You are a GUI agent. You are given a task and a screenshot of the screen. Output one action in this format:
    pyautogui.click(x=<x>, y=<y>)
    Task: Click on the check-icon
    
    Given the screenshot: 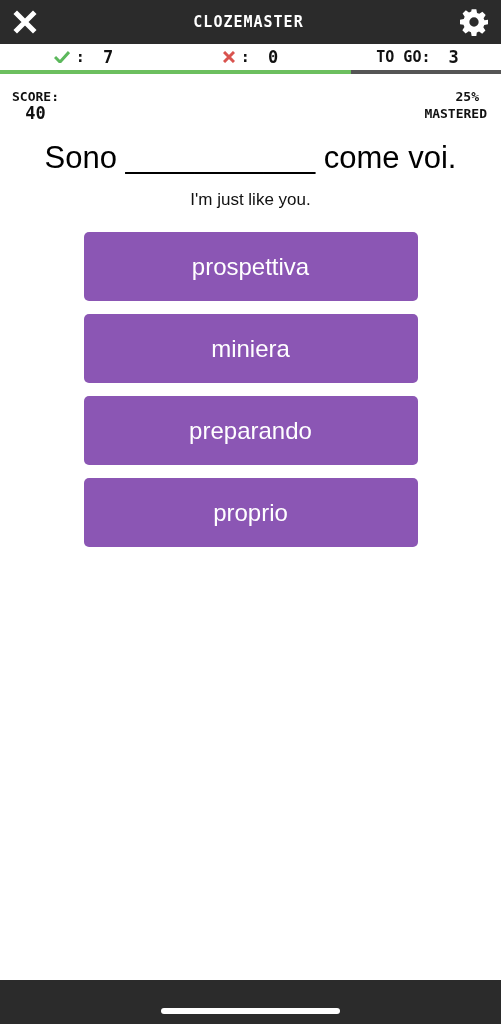 What is the action you would take?
    pyautogui.click(x=61, y=57)
    